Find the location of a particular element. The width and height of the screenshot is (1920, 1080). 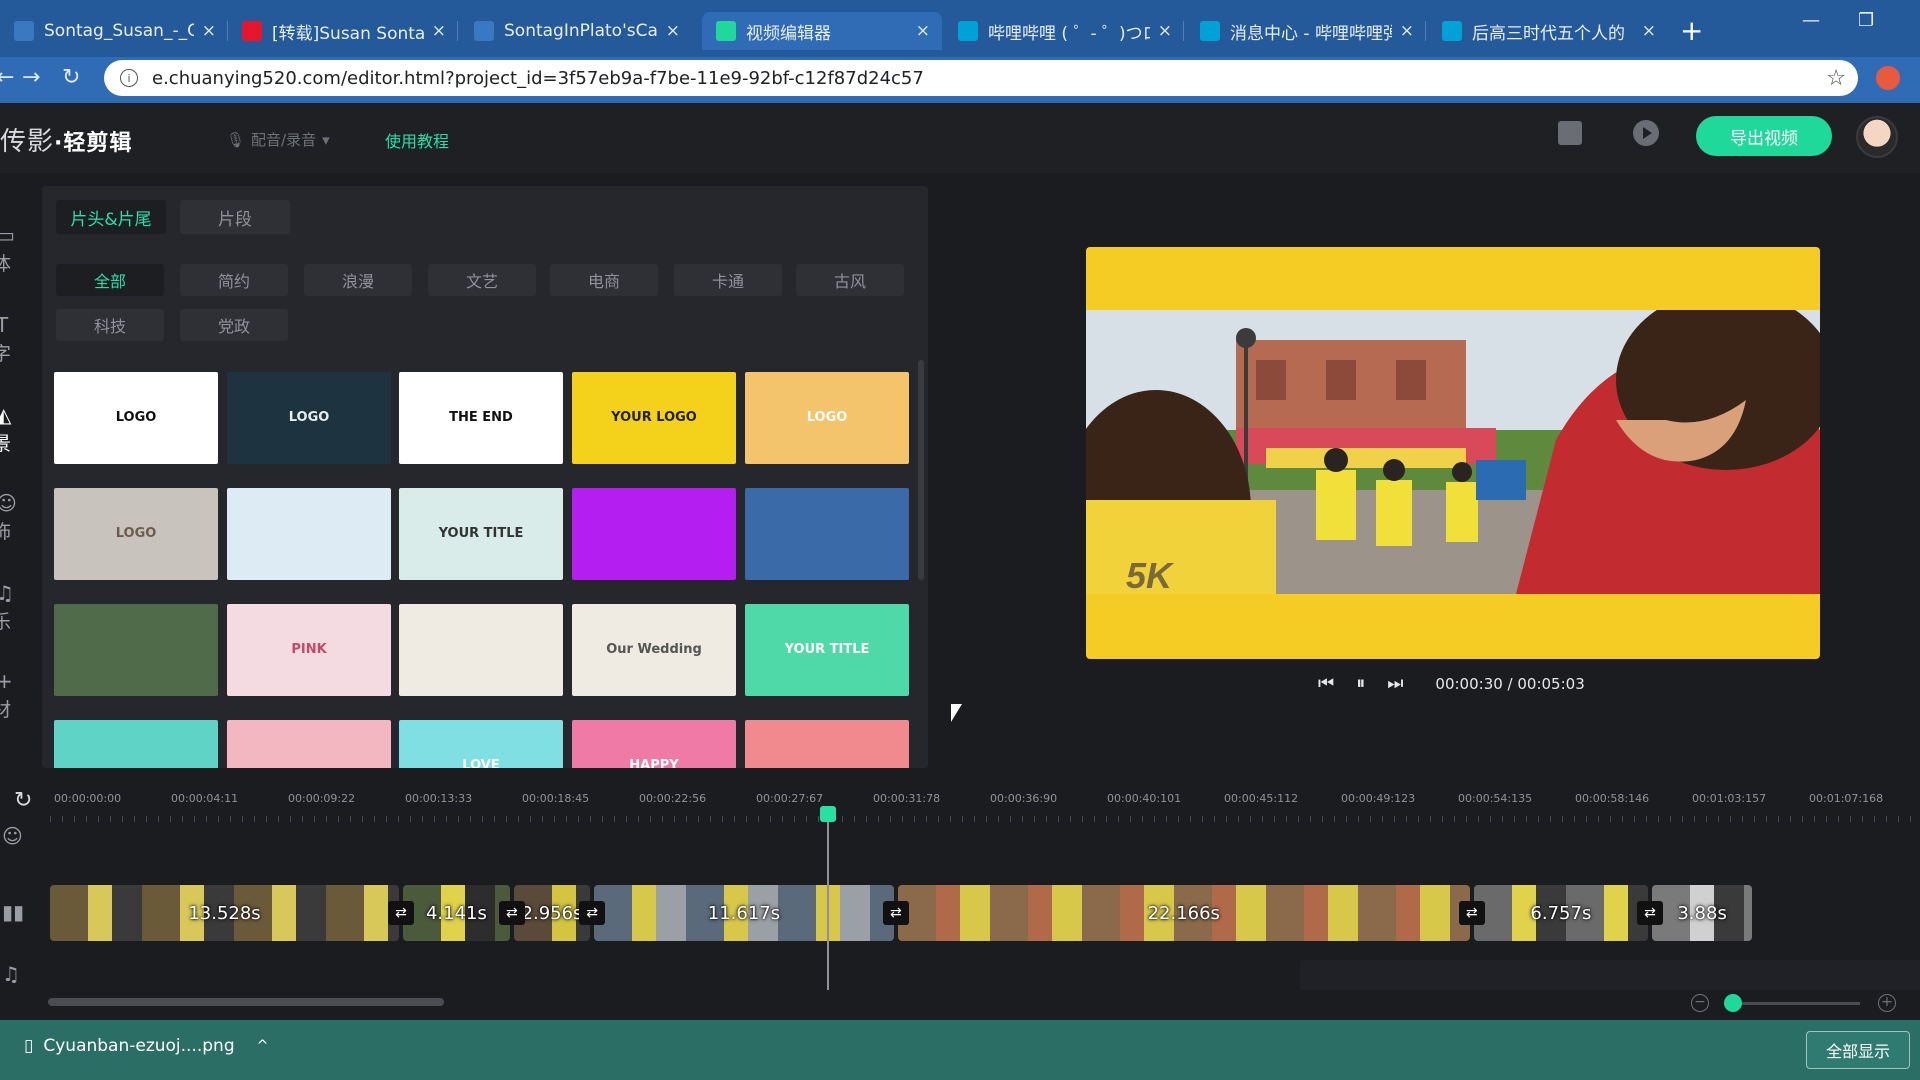

tab-1: Sontag_Susan_-_On × is located at coordinates (114, 31).